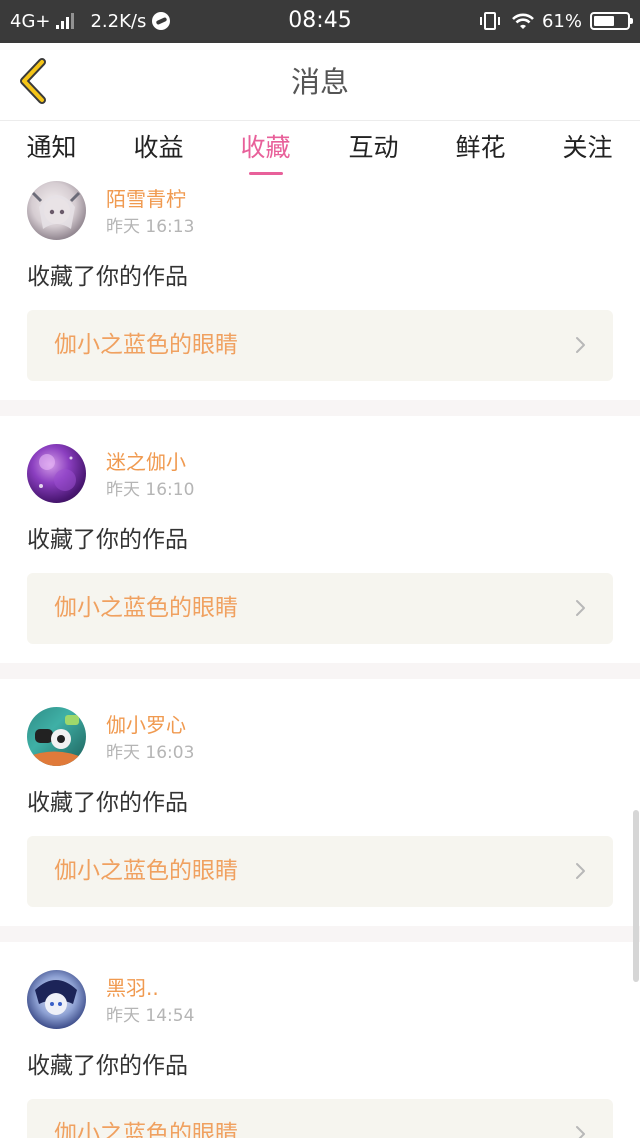 Image resolution: width=640 pixels, height=1138 pixels. What do you see at coordinates (480, 150) in the screenshot?
I see `tab-flowers: 鲜花` at bounding box center [480, 150].